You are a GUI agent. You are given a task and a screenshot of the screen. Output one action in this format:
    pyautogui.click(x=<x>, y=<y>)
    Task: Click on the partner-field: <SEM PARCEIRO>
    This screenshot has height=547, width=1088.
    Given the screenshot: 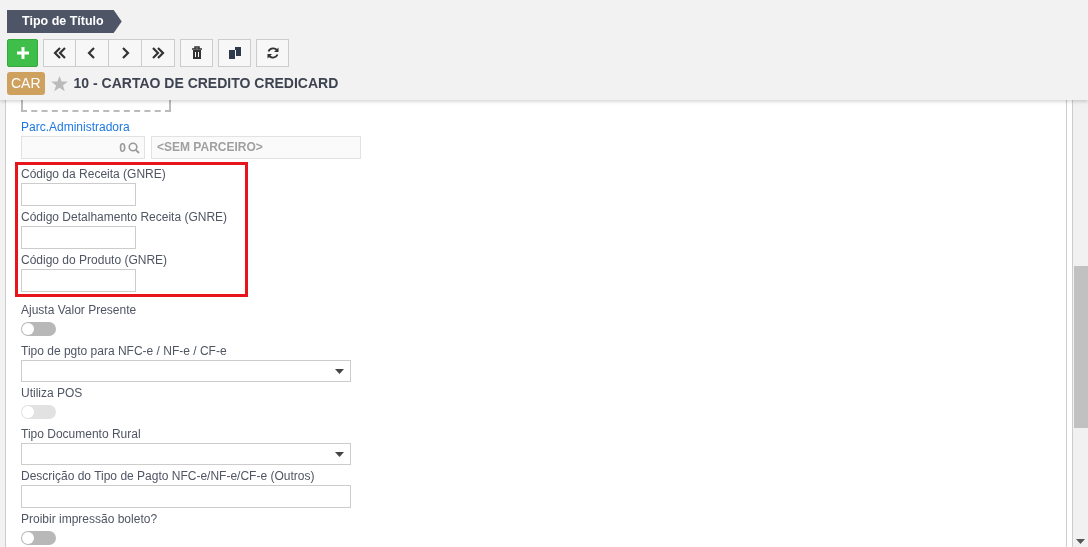 What is the action you would take?
    pyautogui.click(x=256, y=147)
    